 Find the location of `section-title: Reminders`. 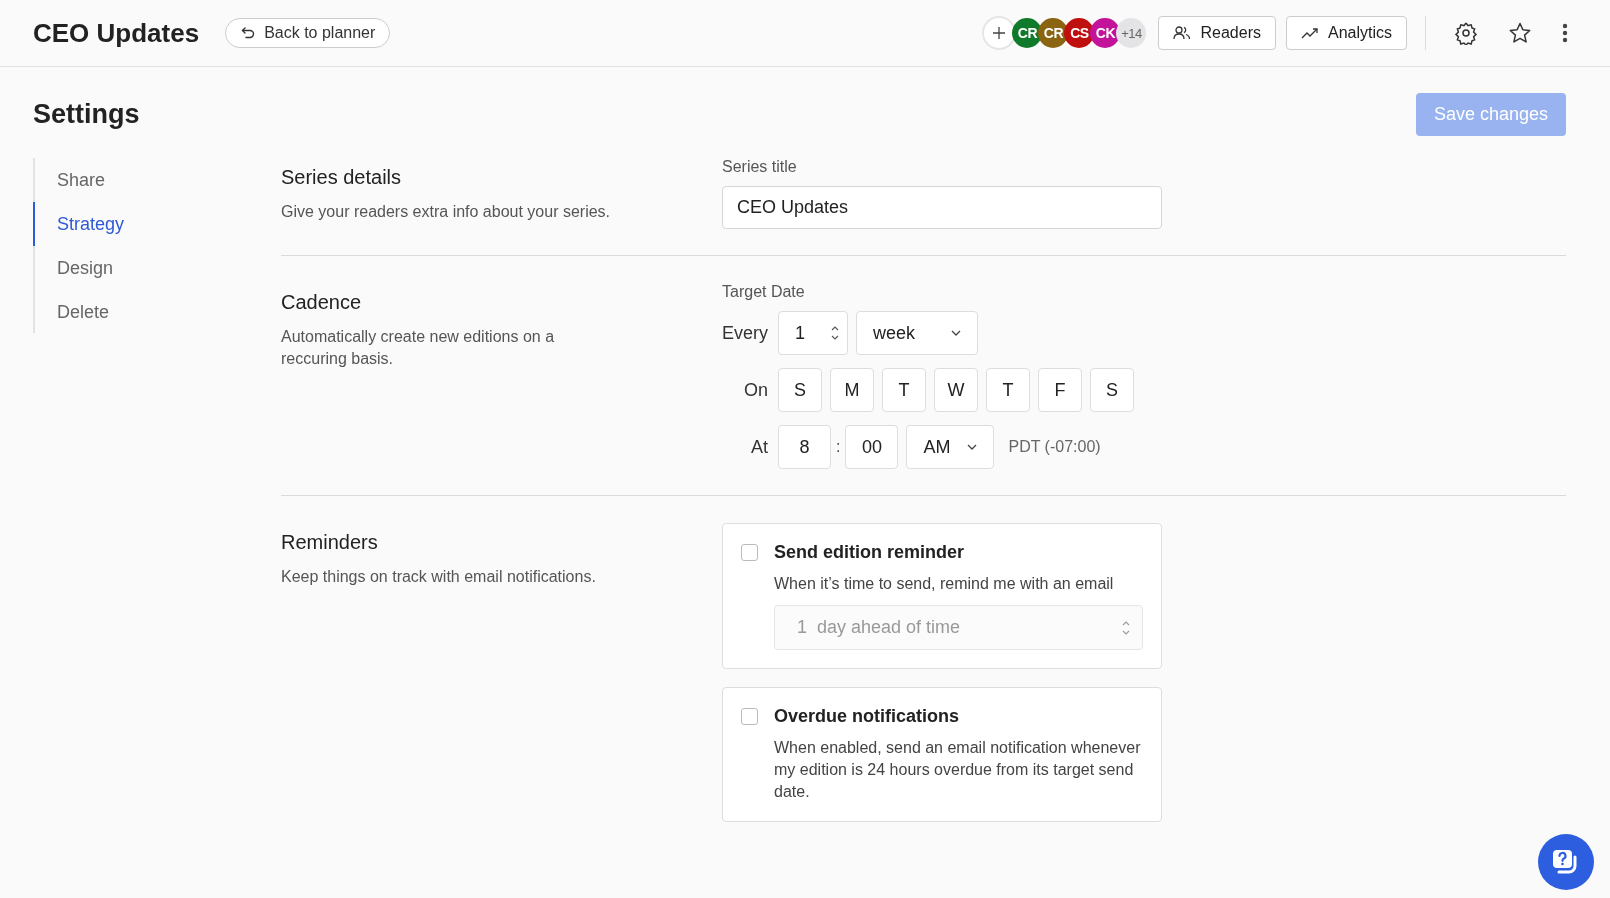

section-title: Reminders is located at coordinates (330, 542).